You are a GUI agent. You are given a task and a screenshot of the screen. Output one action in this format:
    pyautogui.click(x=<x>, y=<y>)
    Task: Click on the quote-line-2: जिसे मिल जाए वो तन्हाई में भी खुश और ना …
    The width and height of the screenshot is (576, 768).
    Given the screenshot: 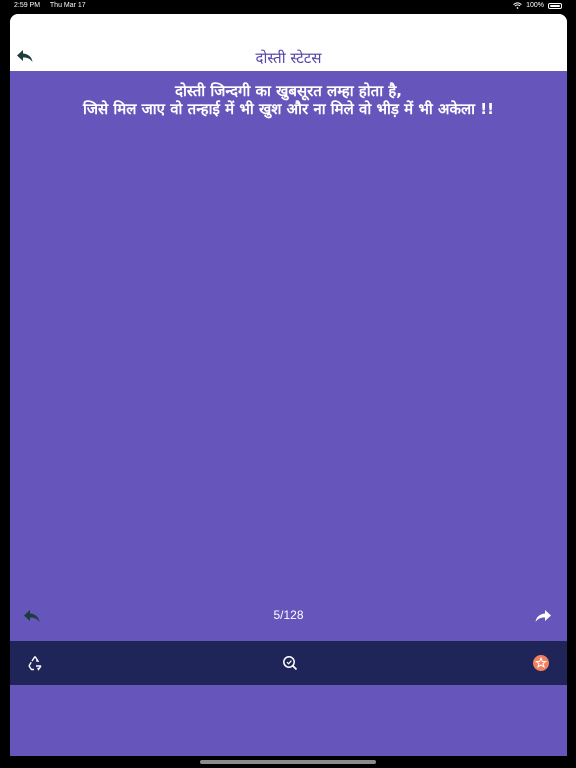 What is the action you would take?
    pyautogui.click(x=288, y=109)
    